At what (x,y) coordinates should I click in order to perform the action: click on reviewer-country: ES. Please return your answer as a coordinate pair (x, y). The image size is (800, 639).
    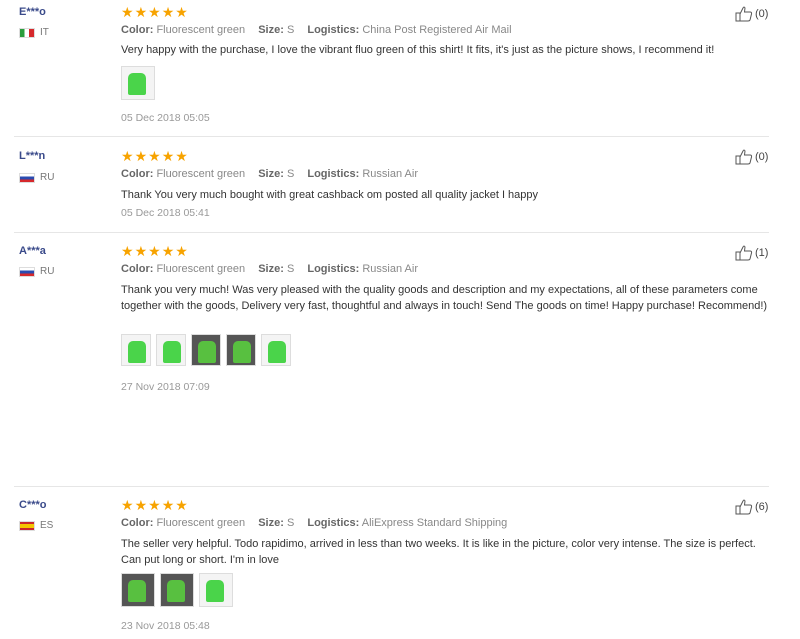
    Looking at the image, I should click on (36, 525).